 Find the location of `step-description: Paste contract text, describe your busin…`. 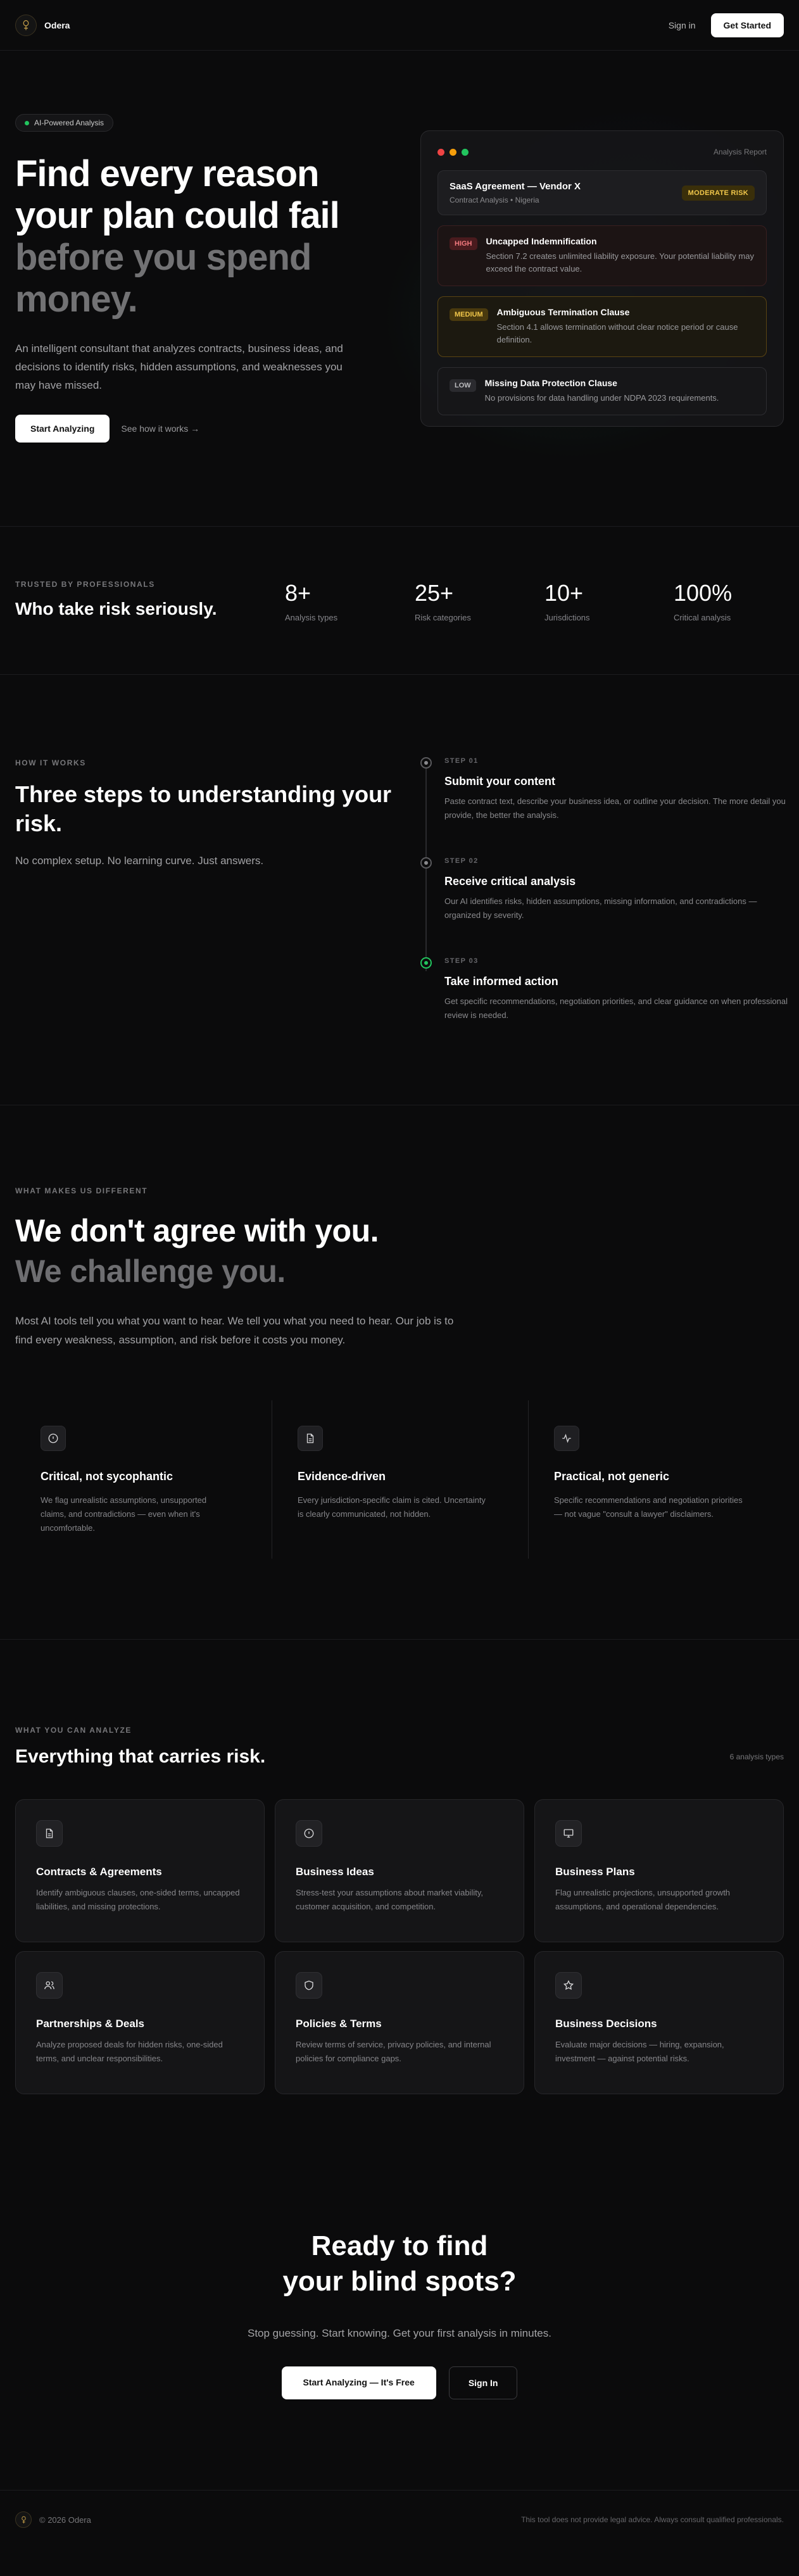

step-description: Paste contract text, describe your busin… is located at coordinates (615, 808).